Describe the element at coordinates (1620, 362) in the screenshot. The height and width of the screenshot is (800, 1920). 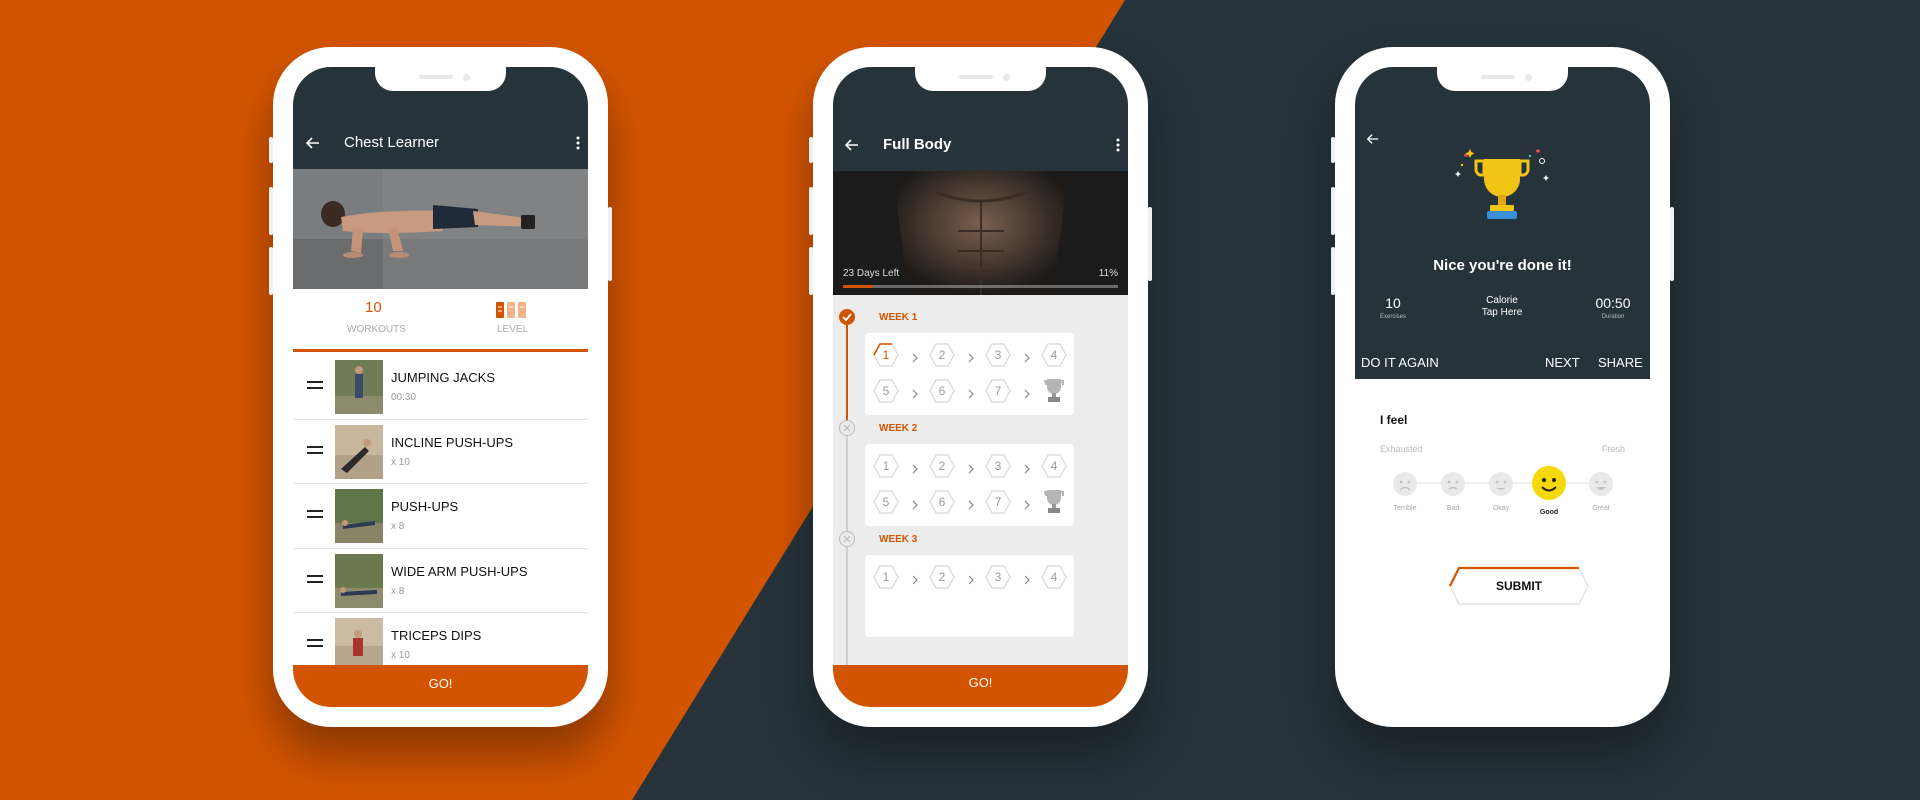
I see `share-button: SHARE` at that location.